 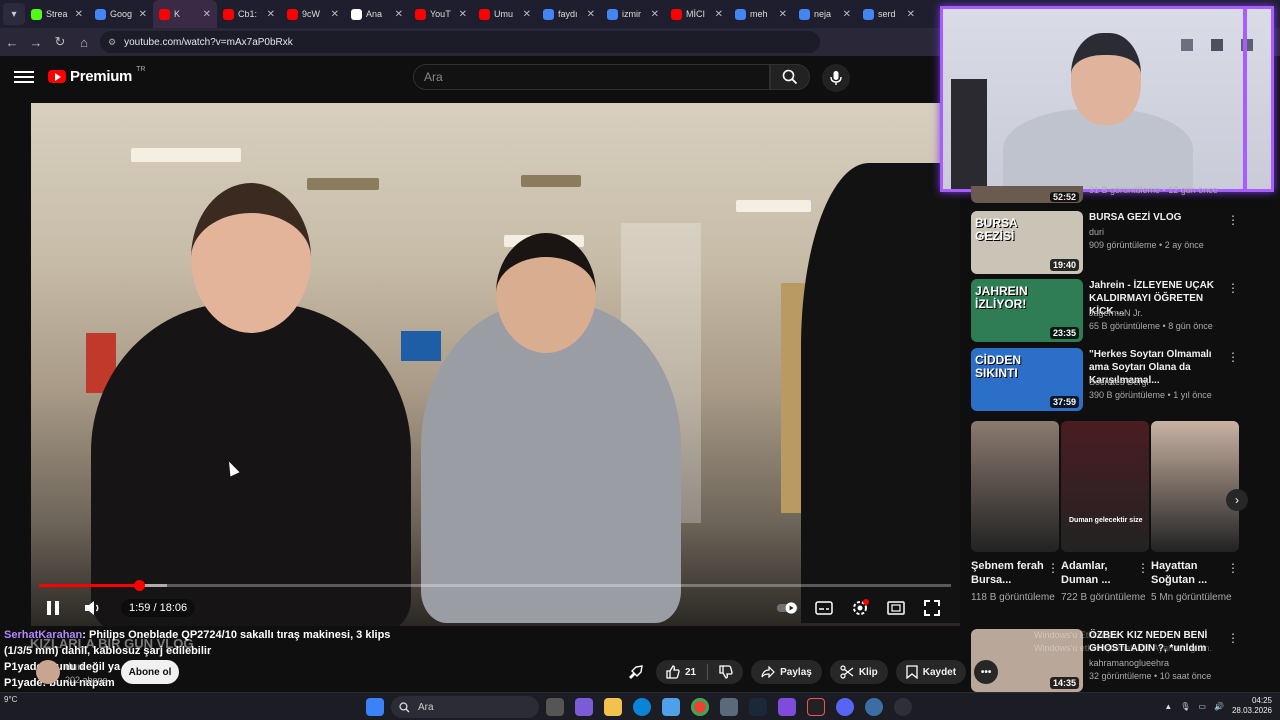 What do you see at coordinates (249, 14) in the screenshot?
I see `browser-tab: Cb1: ✕` at bounding box center [249, 14].